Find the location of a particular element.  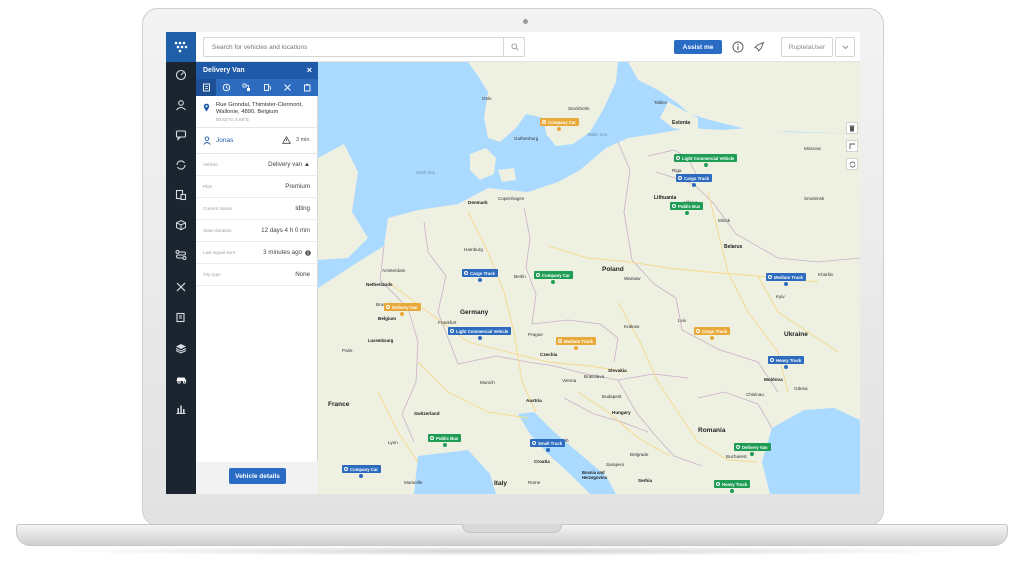

user-menu: RuptelaUser is located at coordinates (807, 47).